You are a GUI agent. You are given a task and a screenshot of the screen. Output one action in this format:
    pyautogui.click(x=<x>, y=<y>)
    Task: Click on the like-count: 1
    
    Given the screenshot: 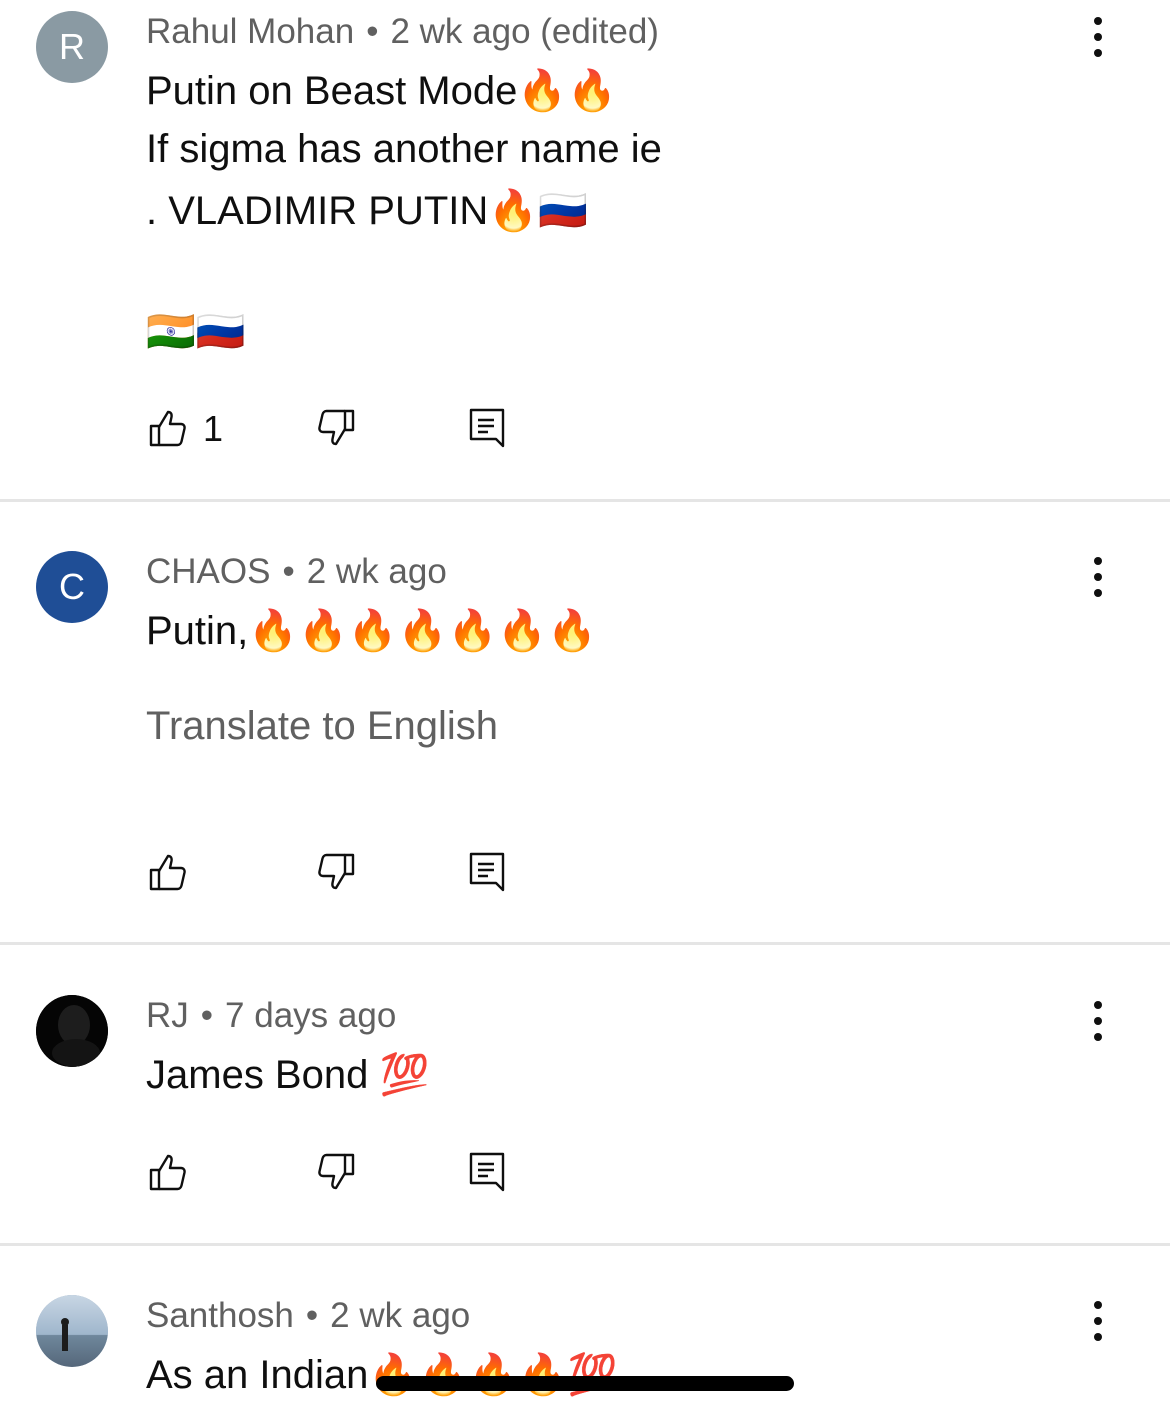 What is the action you would take?
    pyautogui.click(x=213, y=428)
    